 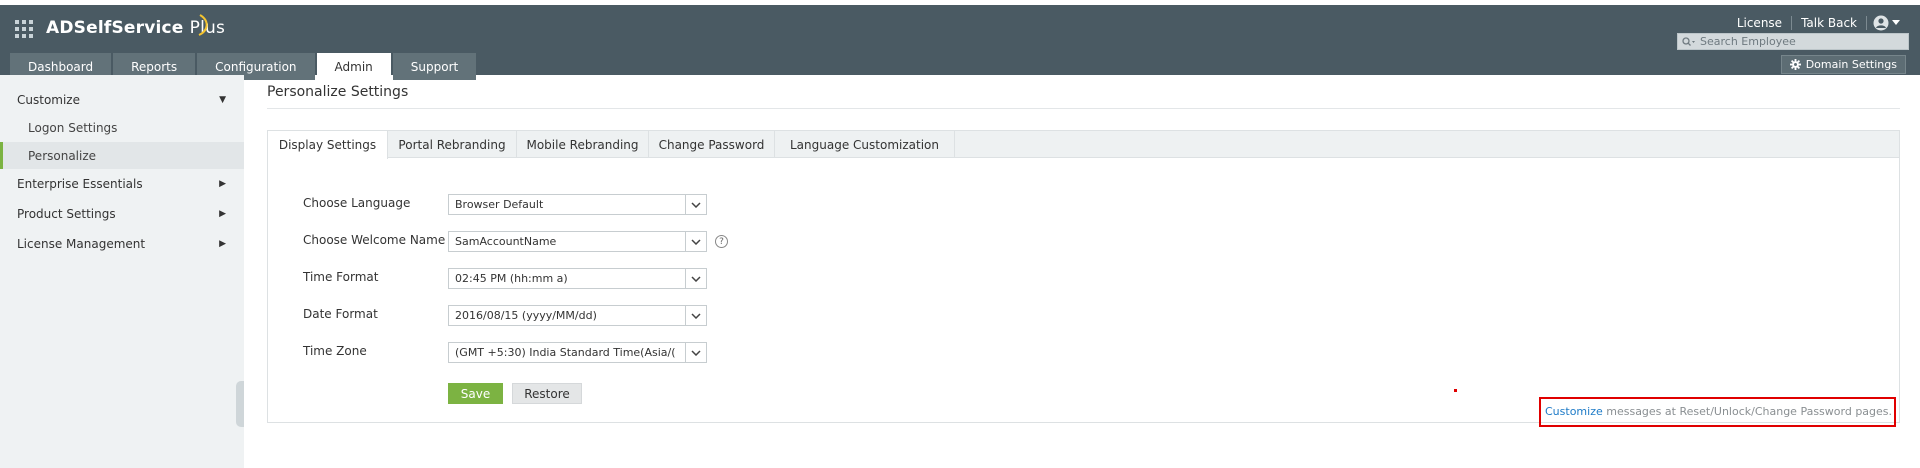 What do you see at coordinates (122, 127) in the screenshot?
I see `sidebar-item-logon-settings: Logon Settings` at bounding box center [122, 127].